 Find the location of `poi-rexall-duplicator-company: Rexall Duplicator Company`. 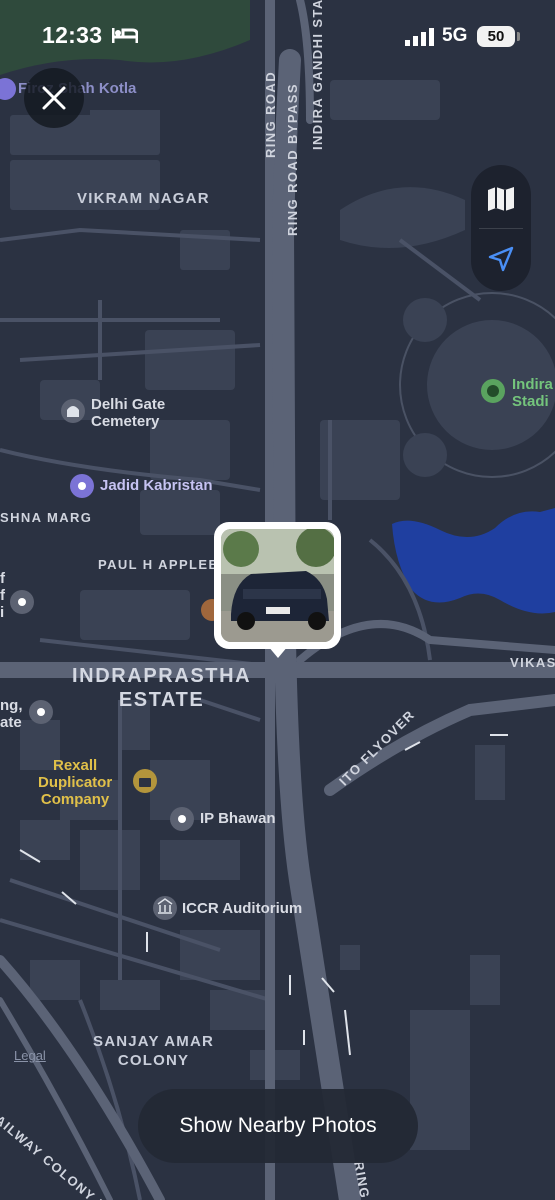

poi-rexall-duplicator-company: Rexall Duplicator Company is located at coordinates (75, 782).